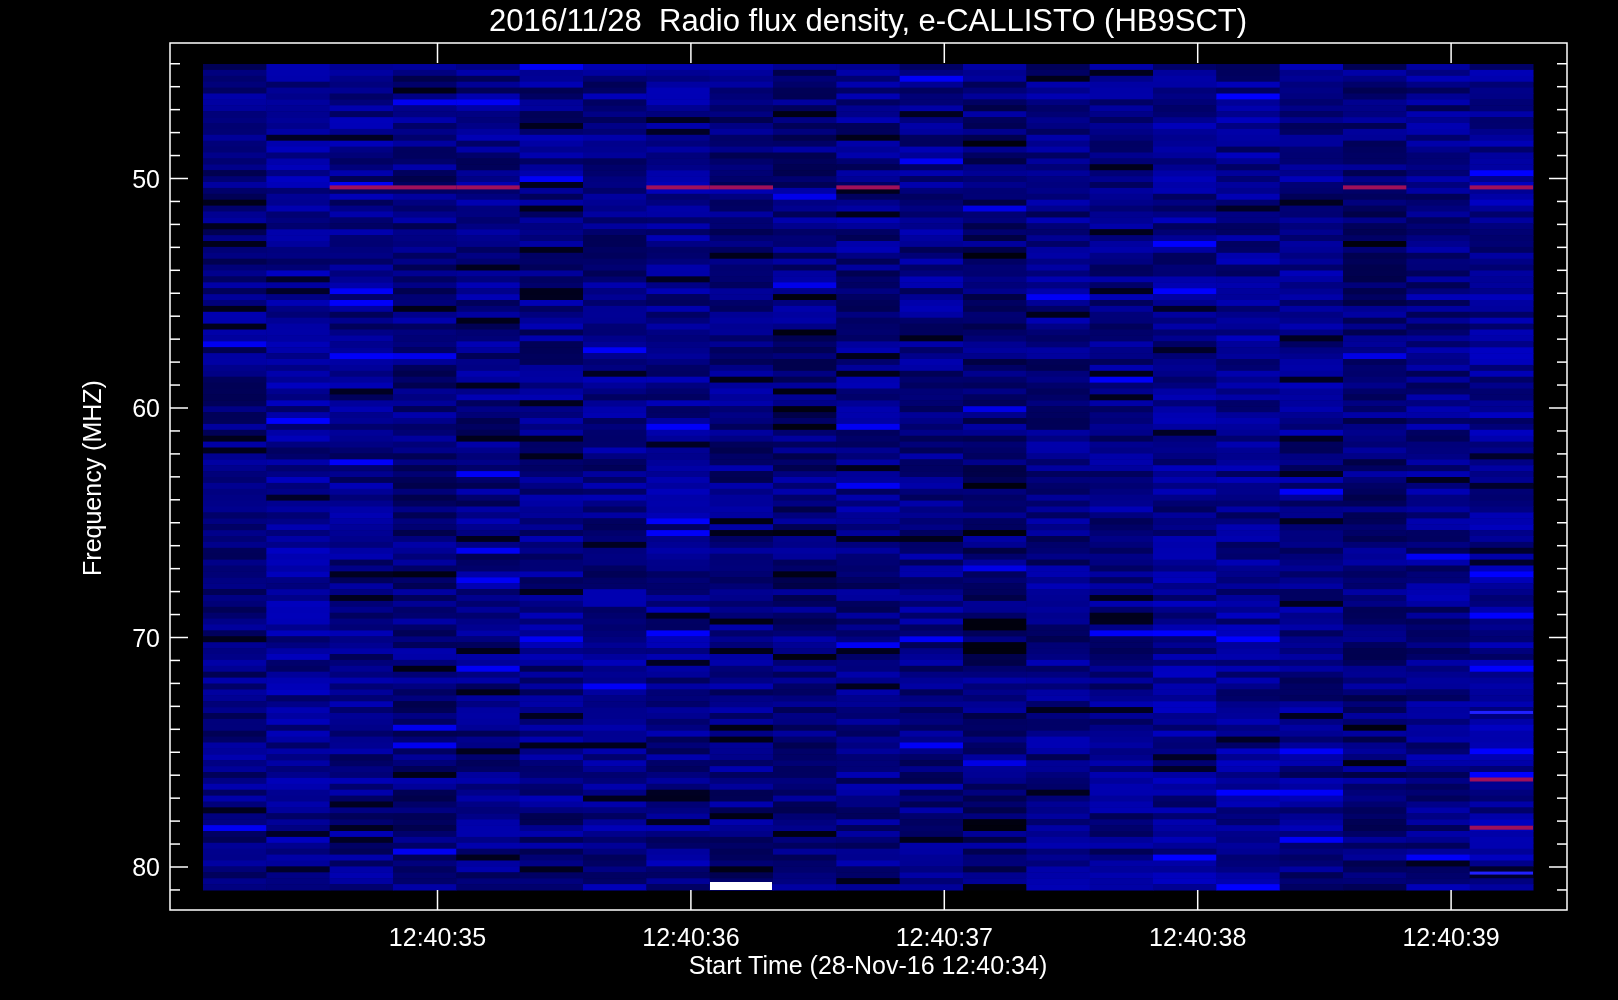 The width and height of the screenshot is (1618, 1000). What do you see at coordinates (691, 937) in the screenshot?
I see `x-tick-label: 12:40:36` at bounding box center [691, 937].